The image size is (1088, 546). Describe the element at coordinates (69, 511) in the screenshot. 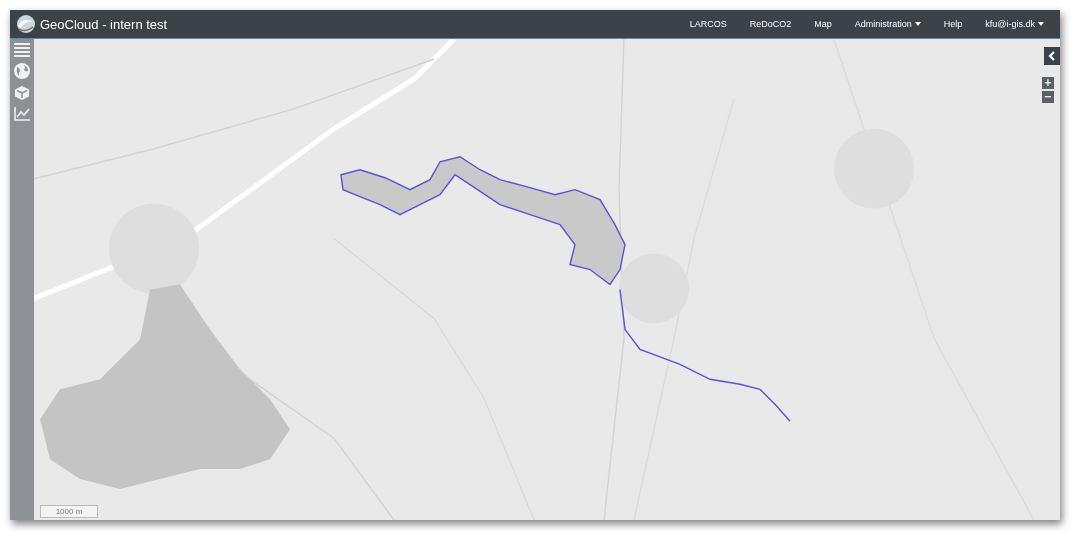

I see `scale-bar: 1000 m` at that location.